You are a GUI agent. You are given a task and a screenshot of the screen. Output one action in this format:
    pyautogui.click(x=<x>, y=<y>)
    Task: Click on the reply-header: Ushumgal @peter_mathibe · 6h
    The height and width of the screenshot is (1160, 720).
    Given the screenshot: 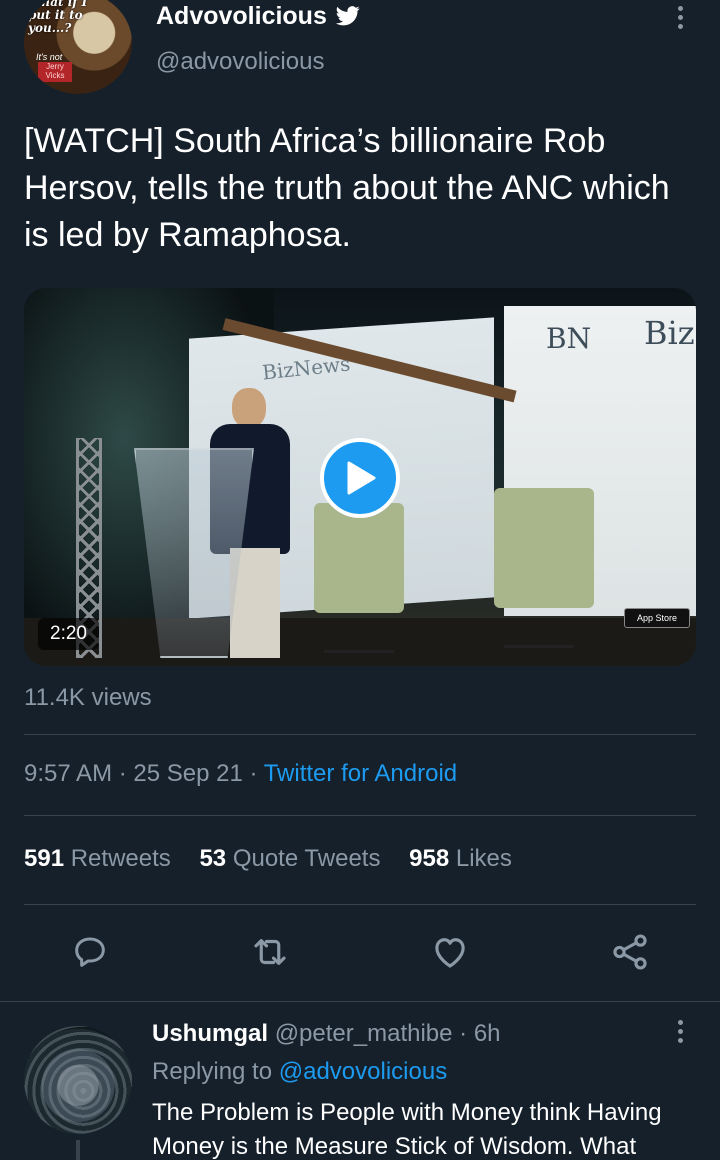 What is the action you would take?
    pyautogui.click(x=326, y=1034)
    